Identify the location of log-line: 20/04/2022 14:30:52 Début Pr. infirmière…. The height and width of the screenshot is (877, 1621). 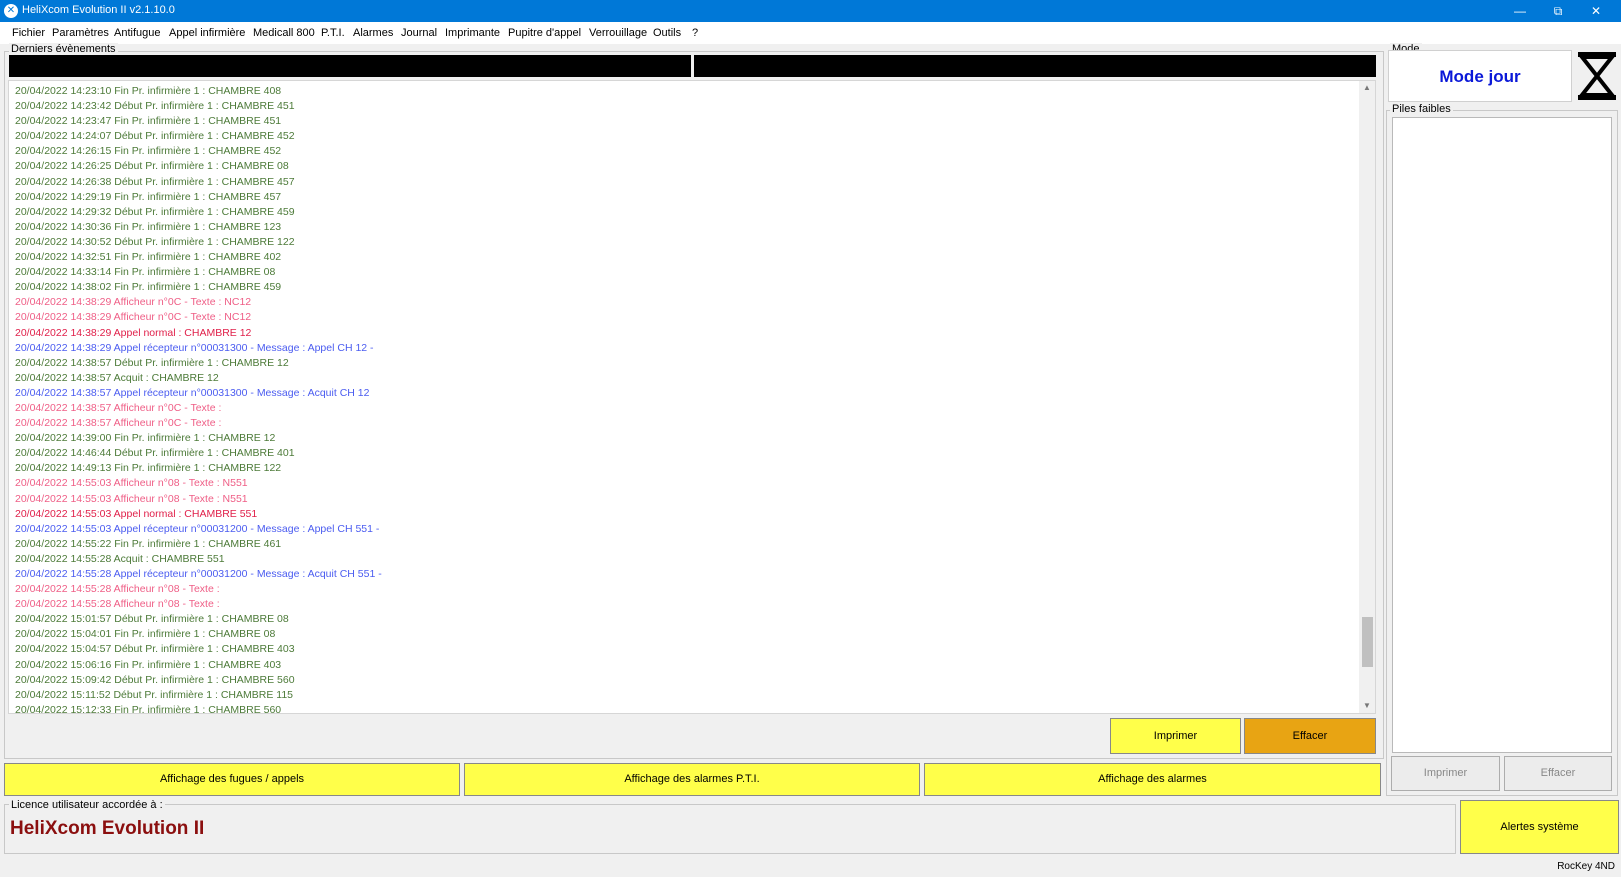
(155, 241).